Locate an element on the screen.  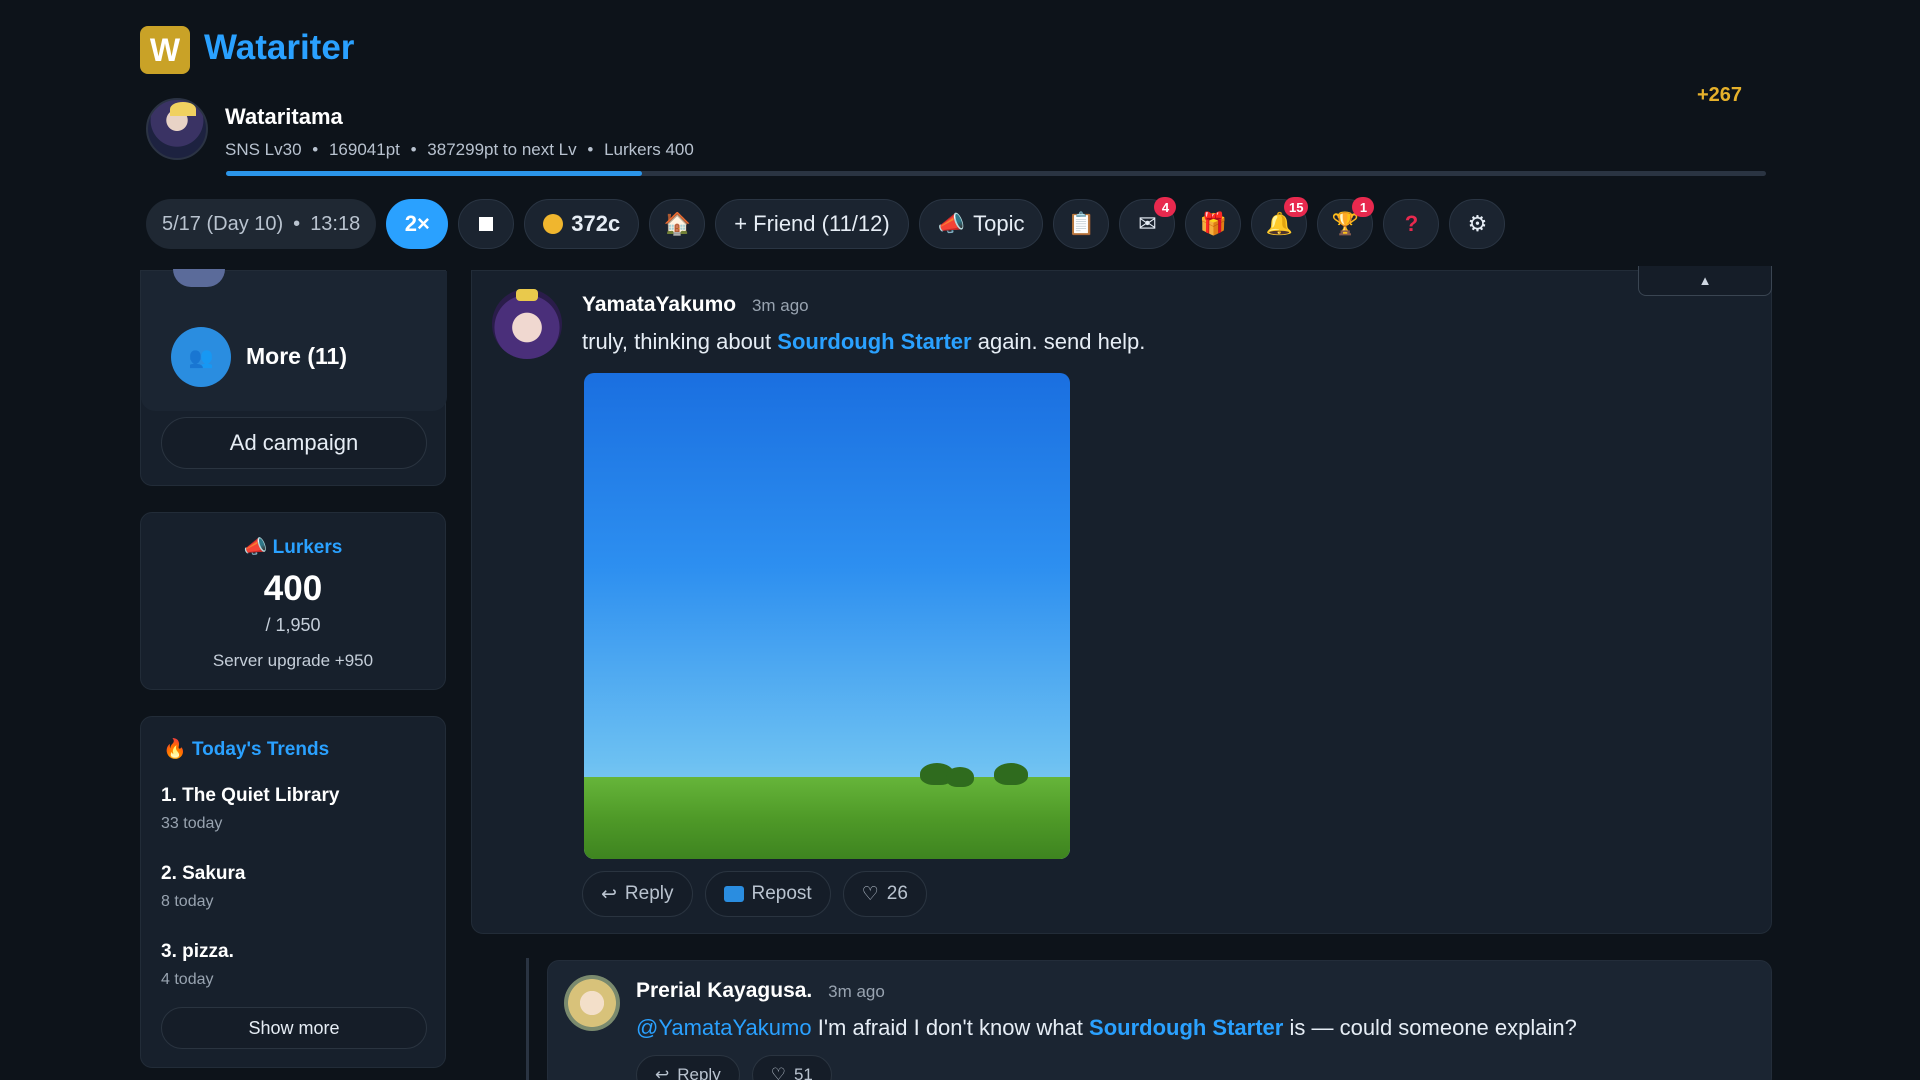
like-button: ♡ 26 is located at coordinates (884, 894).